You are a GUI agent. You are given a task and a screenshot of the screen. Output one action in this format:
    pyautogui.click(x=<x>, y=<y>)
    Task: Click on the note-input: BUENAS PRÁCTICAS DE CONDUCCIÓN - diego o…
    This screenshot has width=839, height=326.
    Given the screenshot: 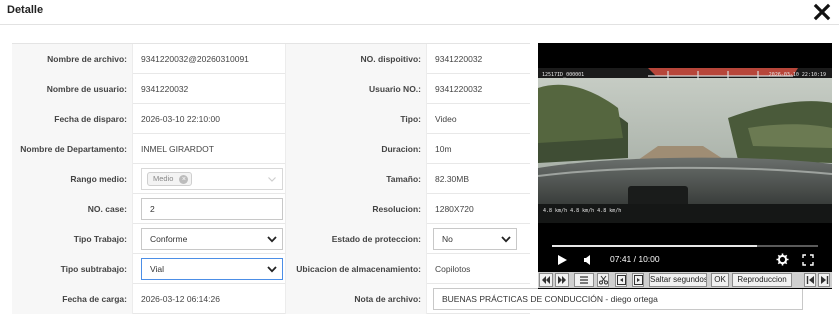 What is the action you would take?
    pyautogui.click(x=618, y=299)
    